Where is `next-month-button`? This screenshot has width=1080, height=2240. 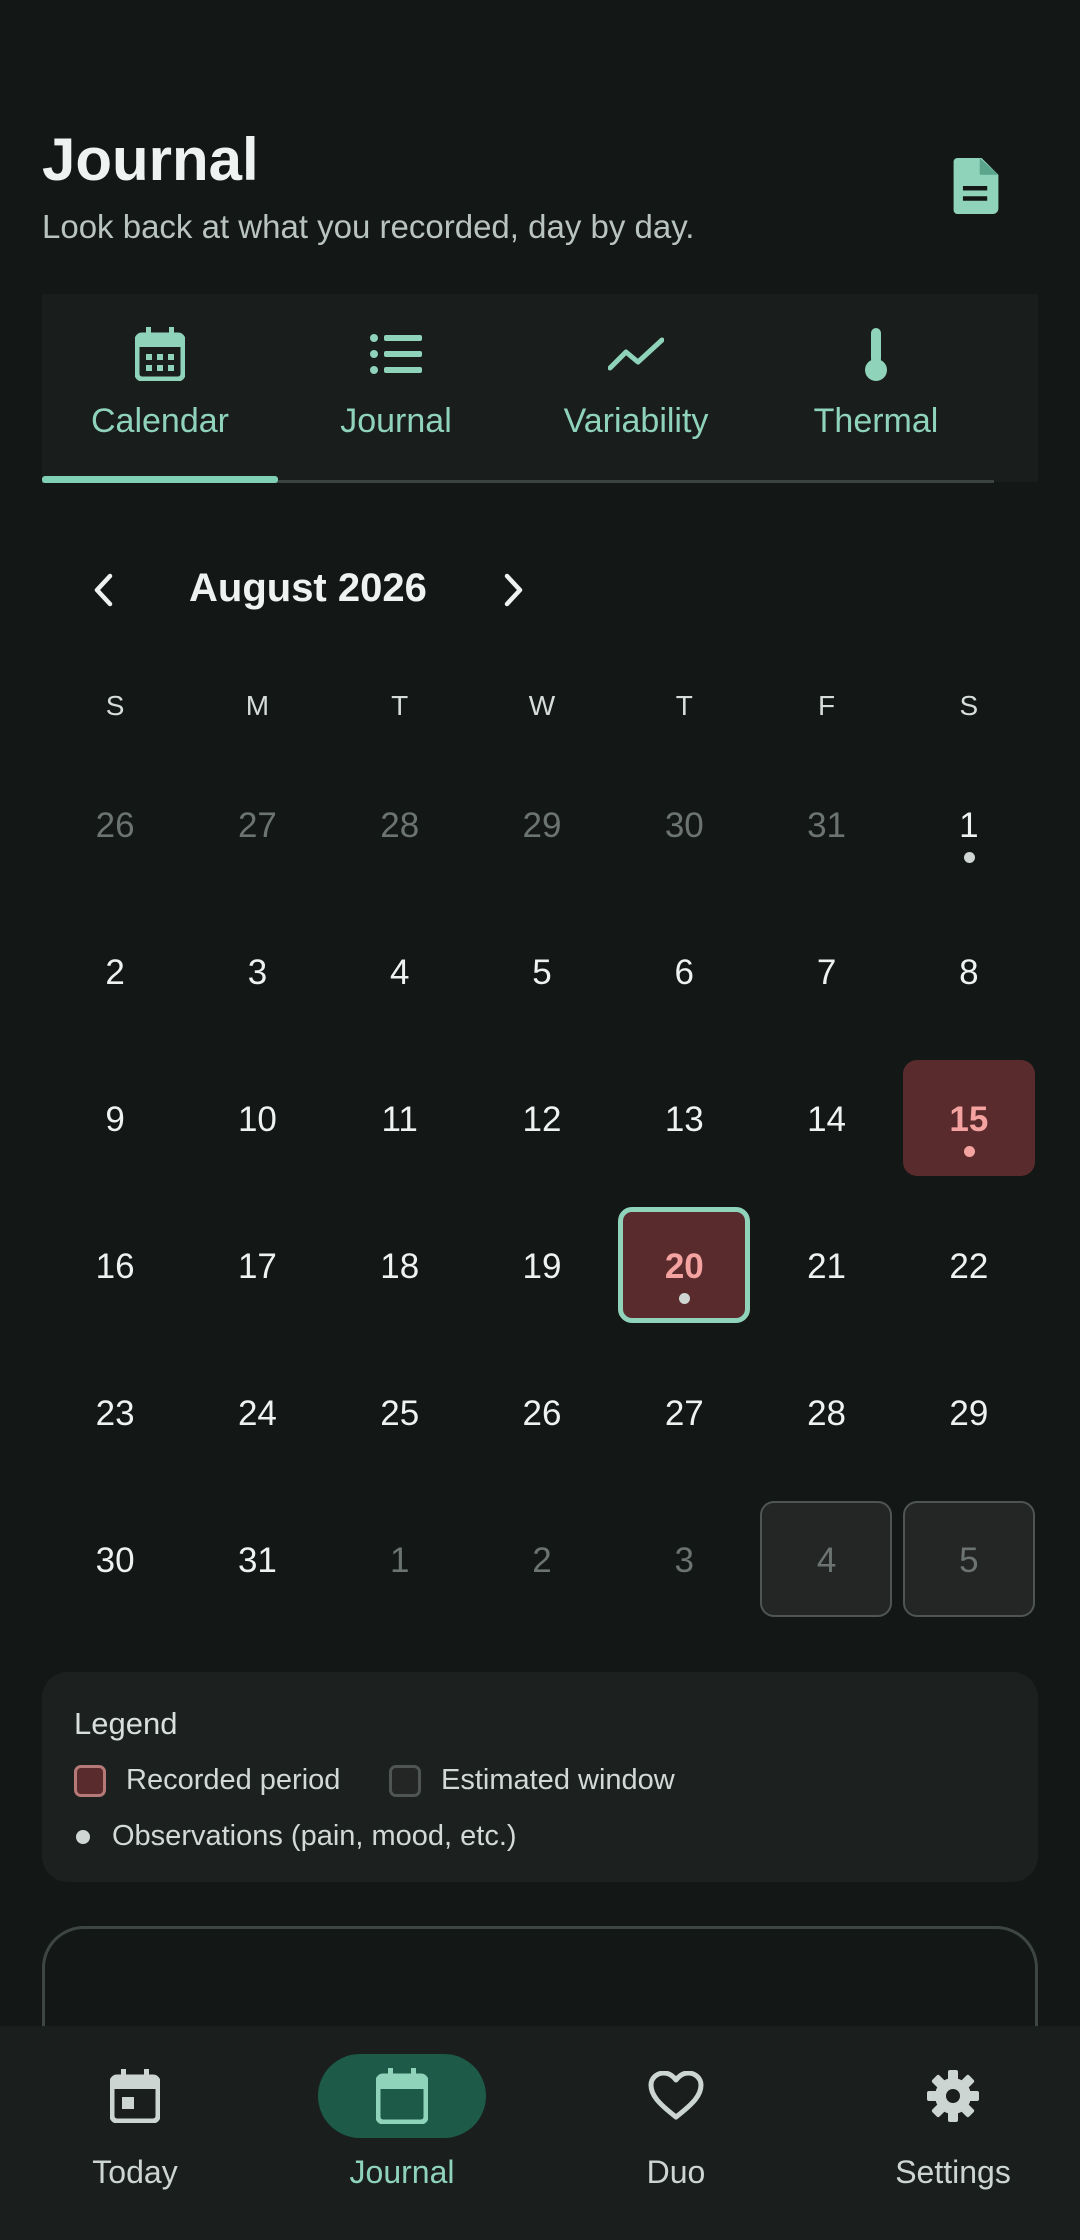 next-month-button is located at coordinates (513, 590).